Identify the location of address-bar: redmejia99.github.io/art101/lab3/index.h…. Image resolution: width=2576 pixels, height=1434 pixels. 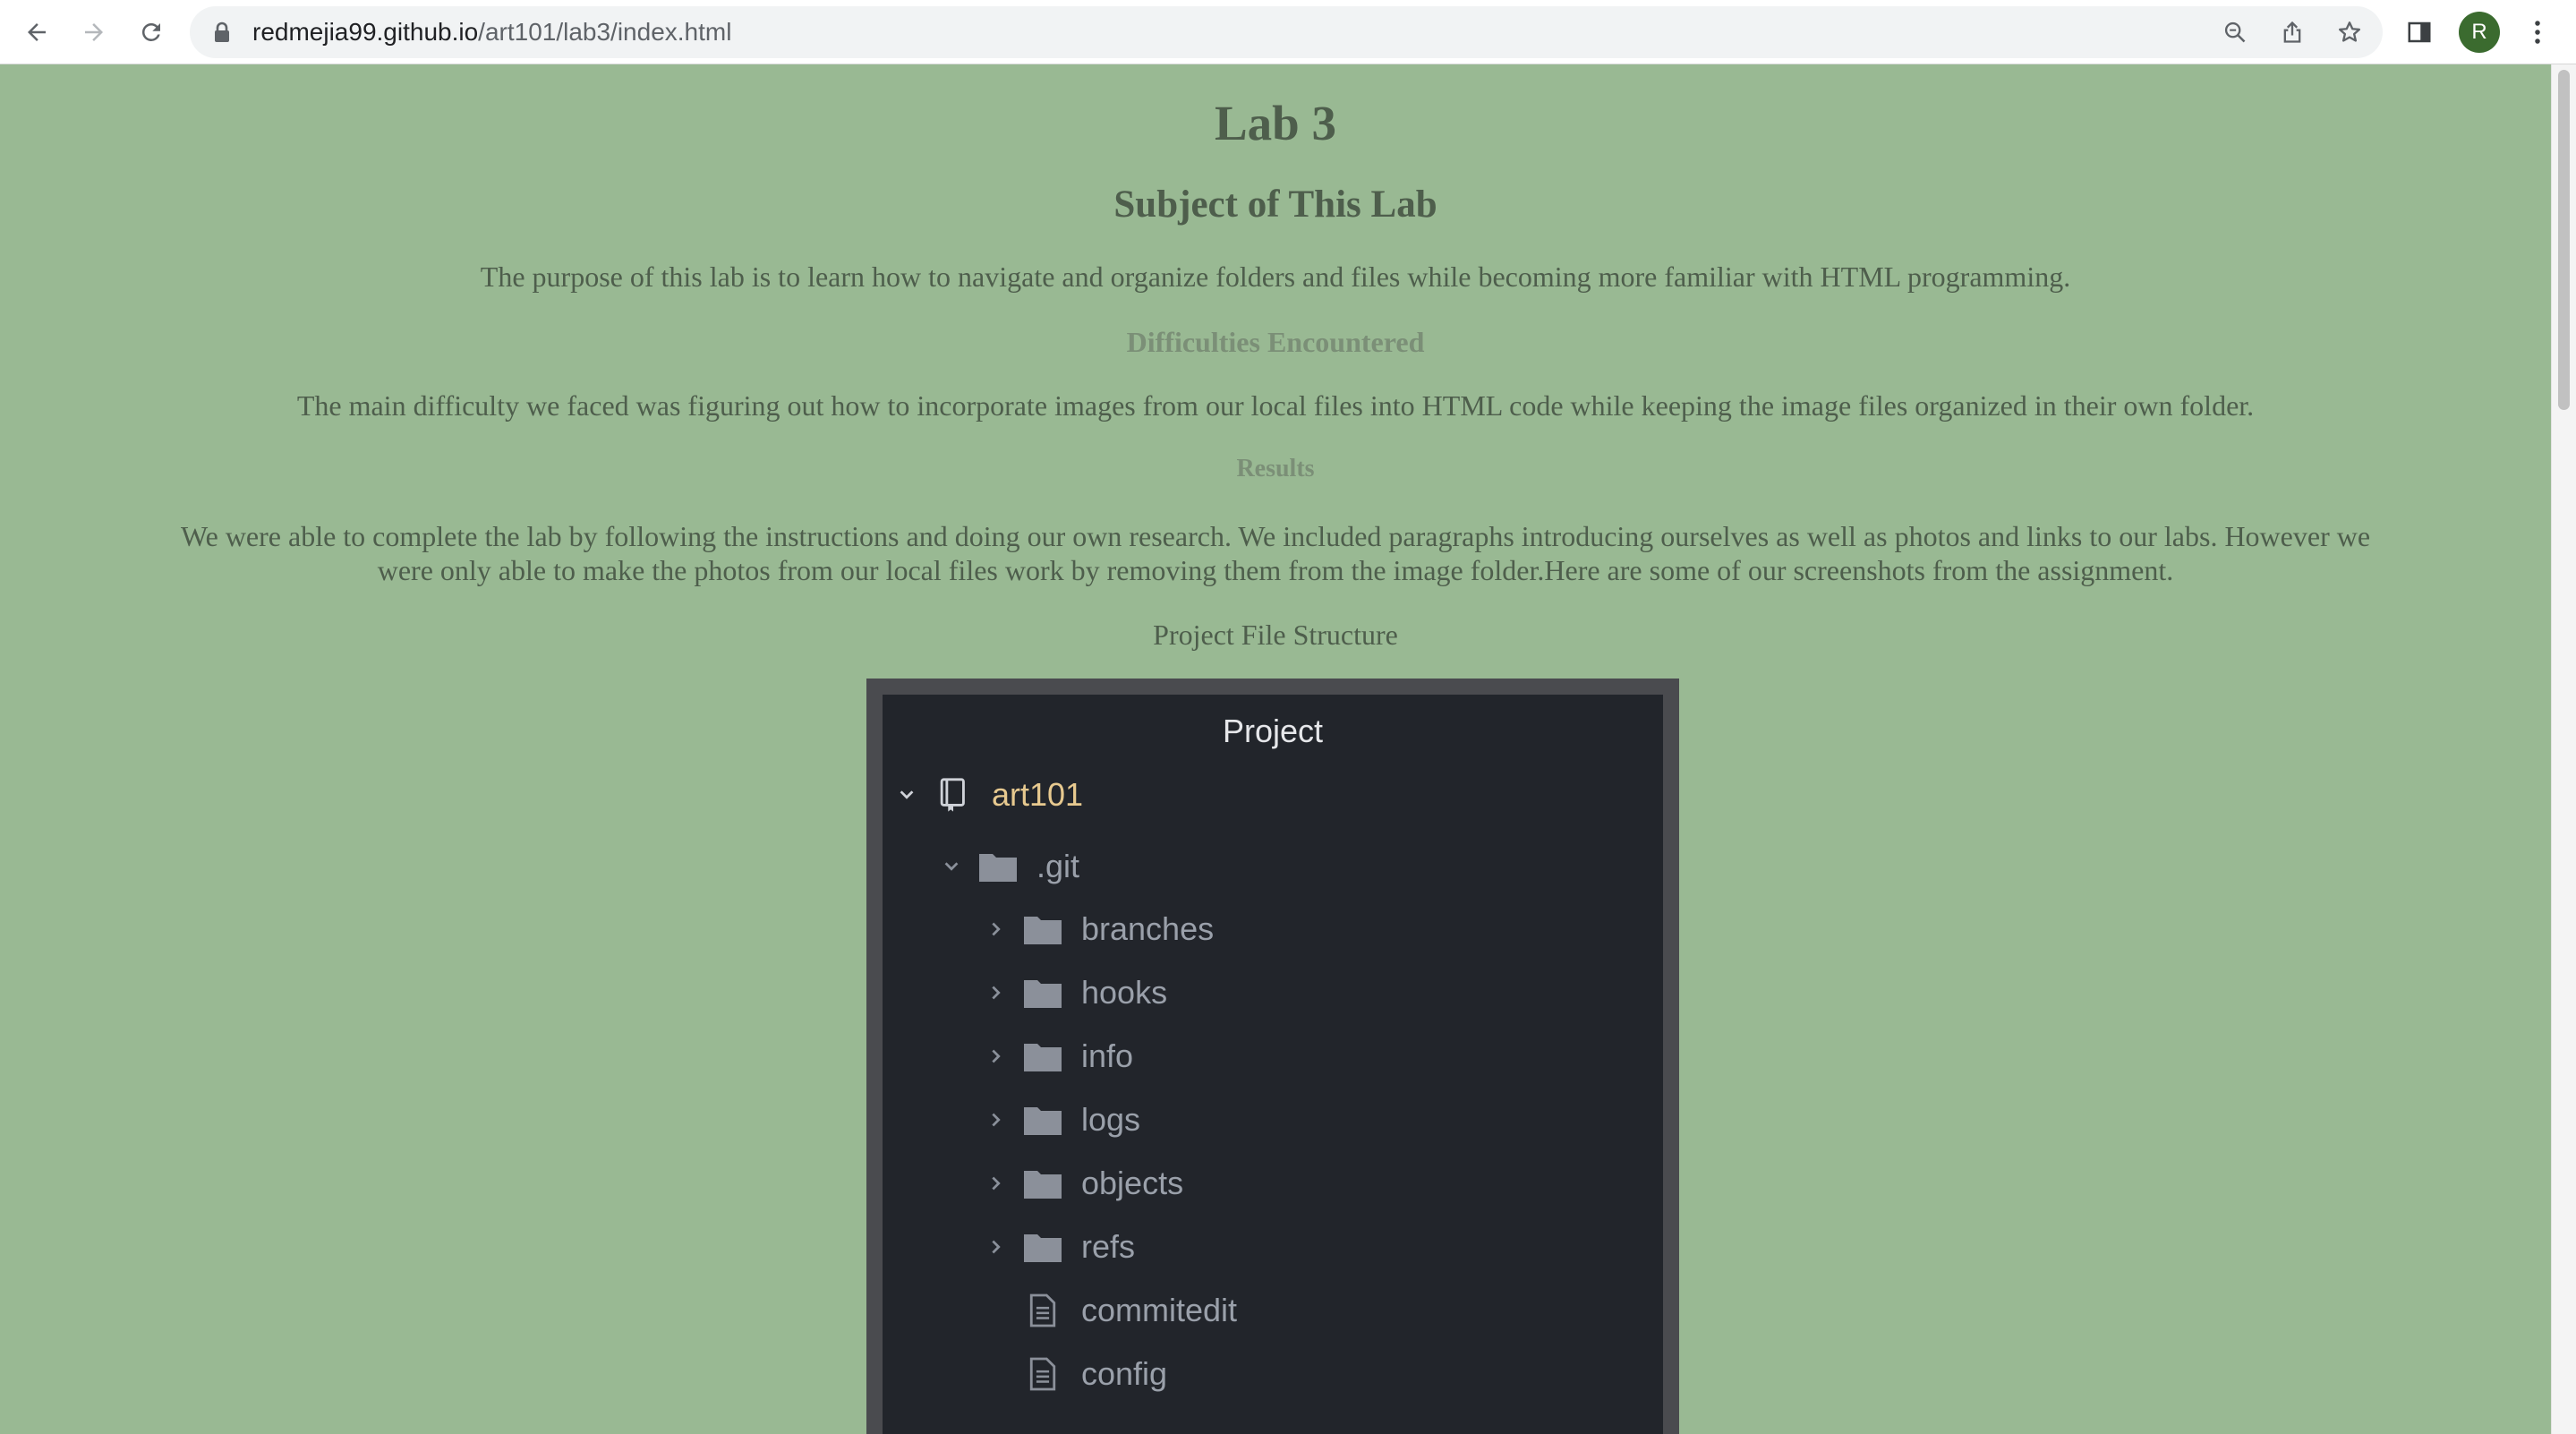
(1286, 32).